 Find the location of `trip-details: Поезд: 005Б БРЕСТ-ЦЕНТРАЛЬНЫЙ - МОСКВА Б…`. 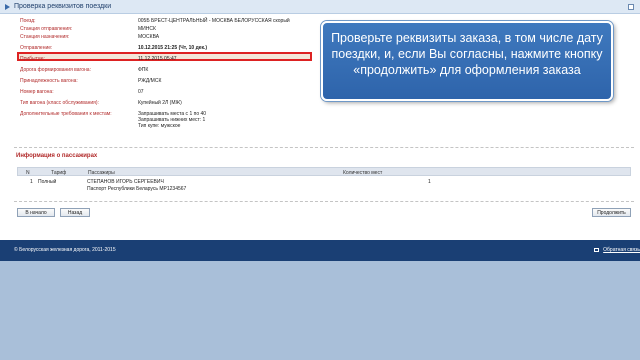

trip-details: Поезд: 005Б БРЕСТ-ЦЕНТРАЛЬНЫЙ - МОСКВА Б… is located at coordinates (167, 73).